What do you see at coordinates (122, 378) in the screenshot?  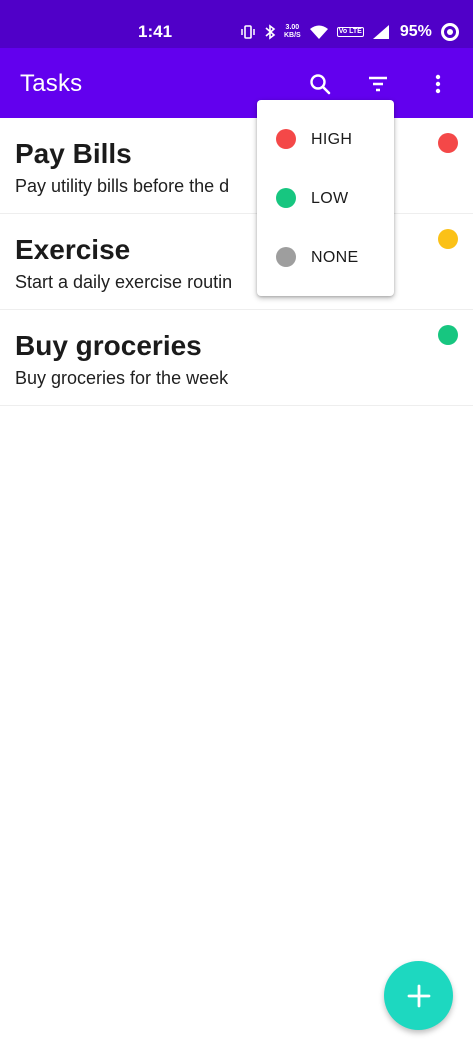 I see `task-description: Buy groceries for the week` at bounding box center [122, 378].